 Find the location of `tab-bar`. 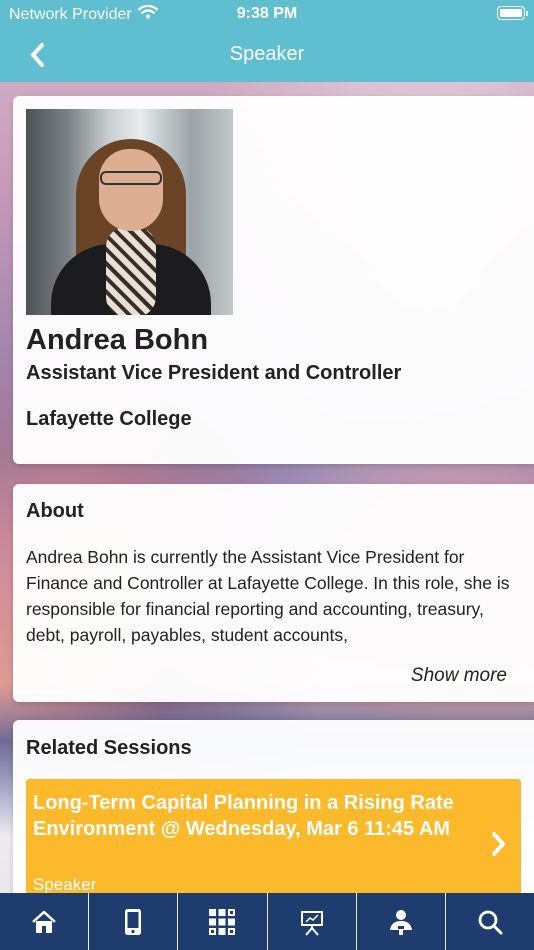

tab-bar is located at coordinates (267, 921).